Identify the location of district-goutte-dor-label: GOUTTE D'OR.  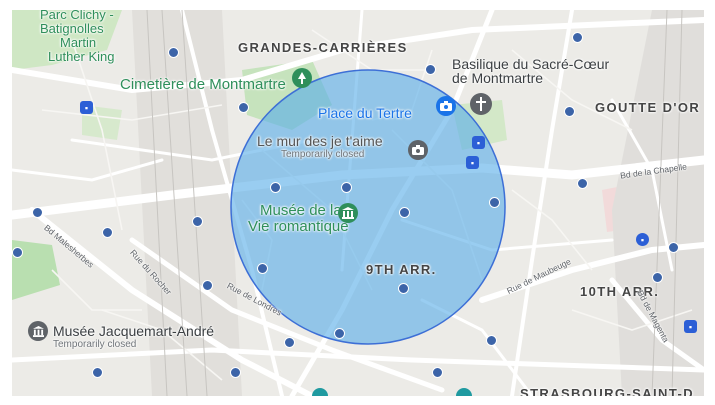
(648, 107).